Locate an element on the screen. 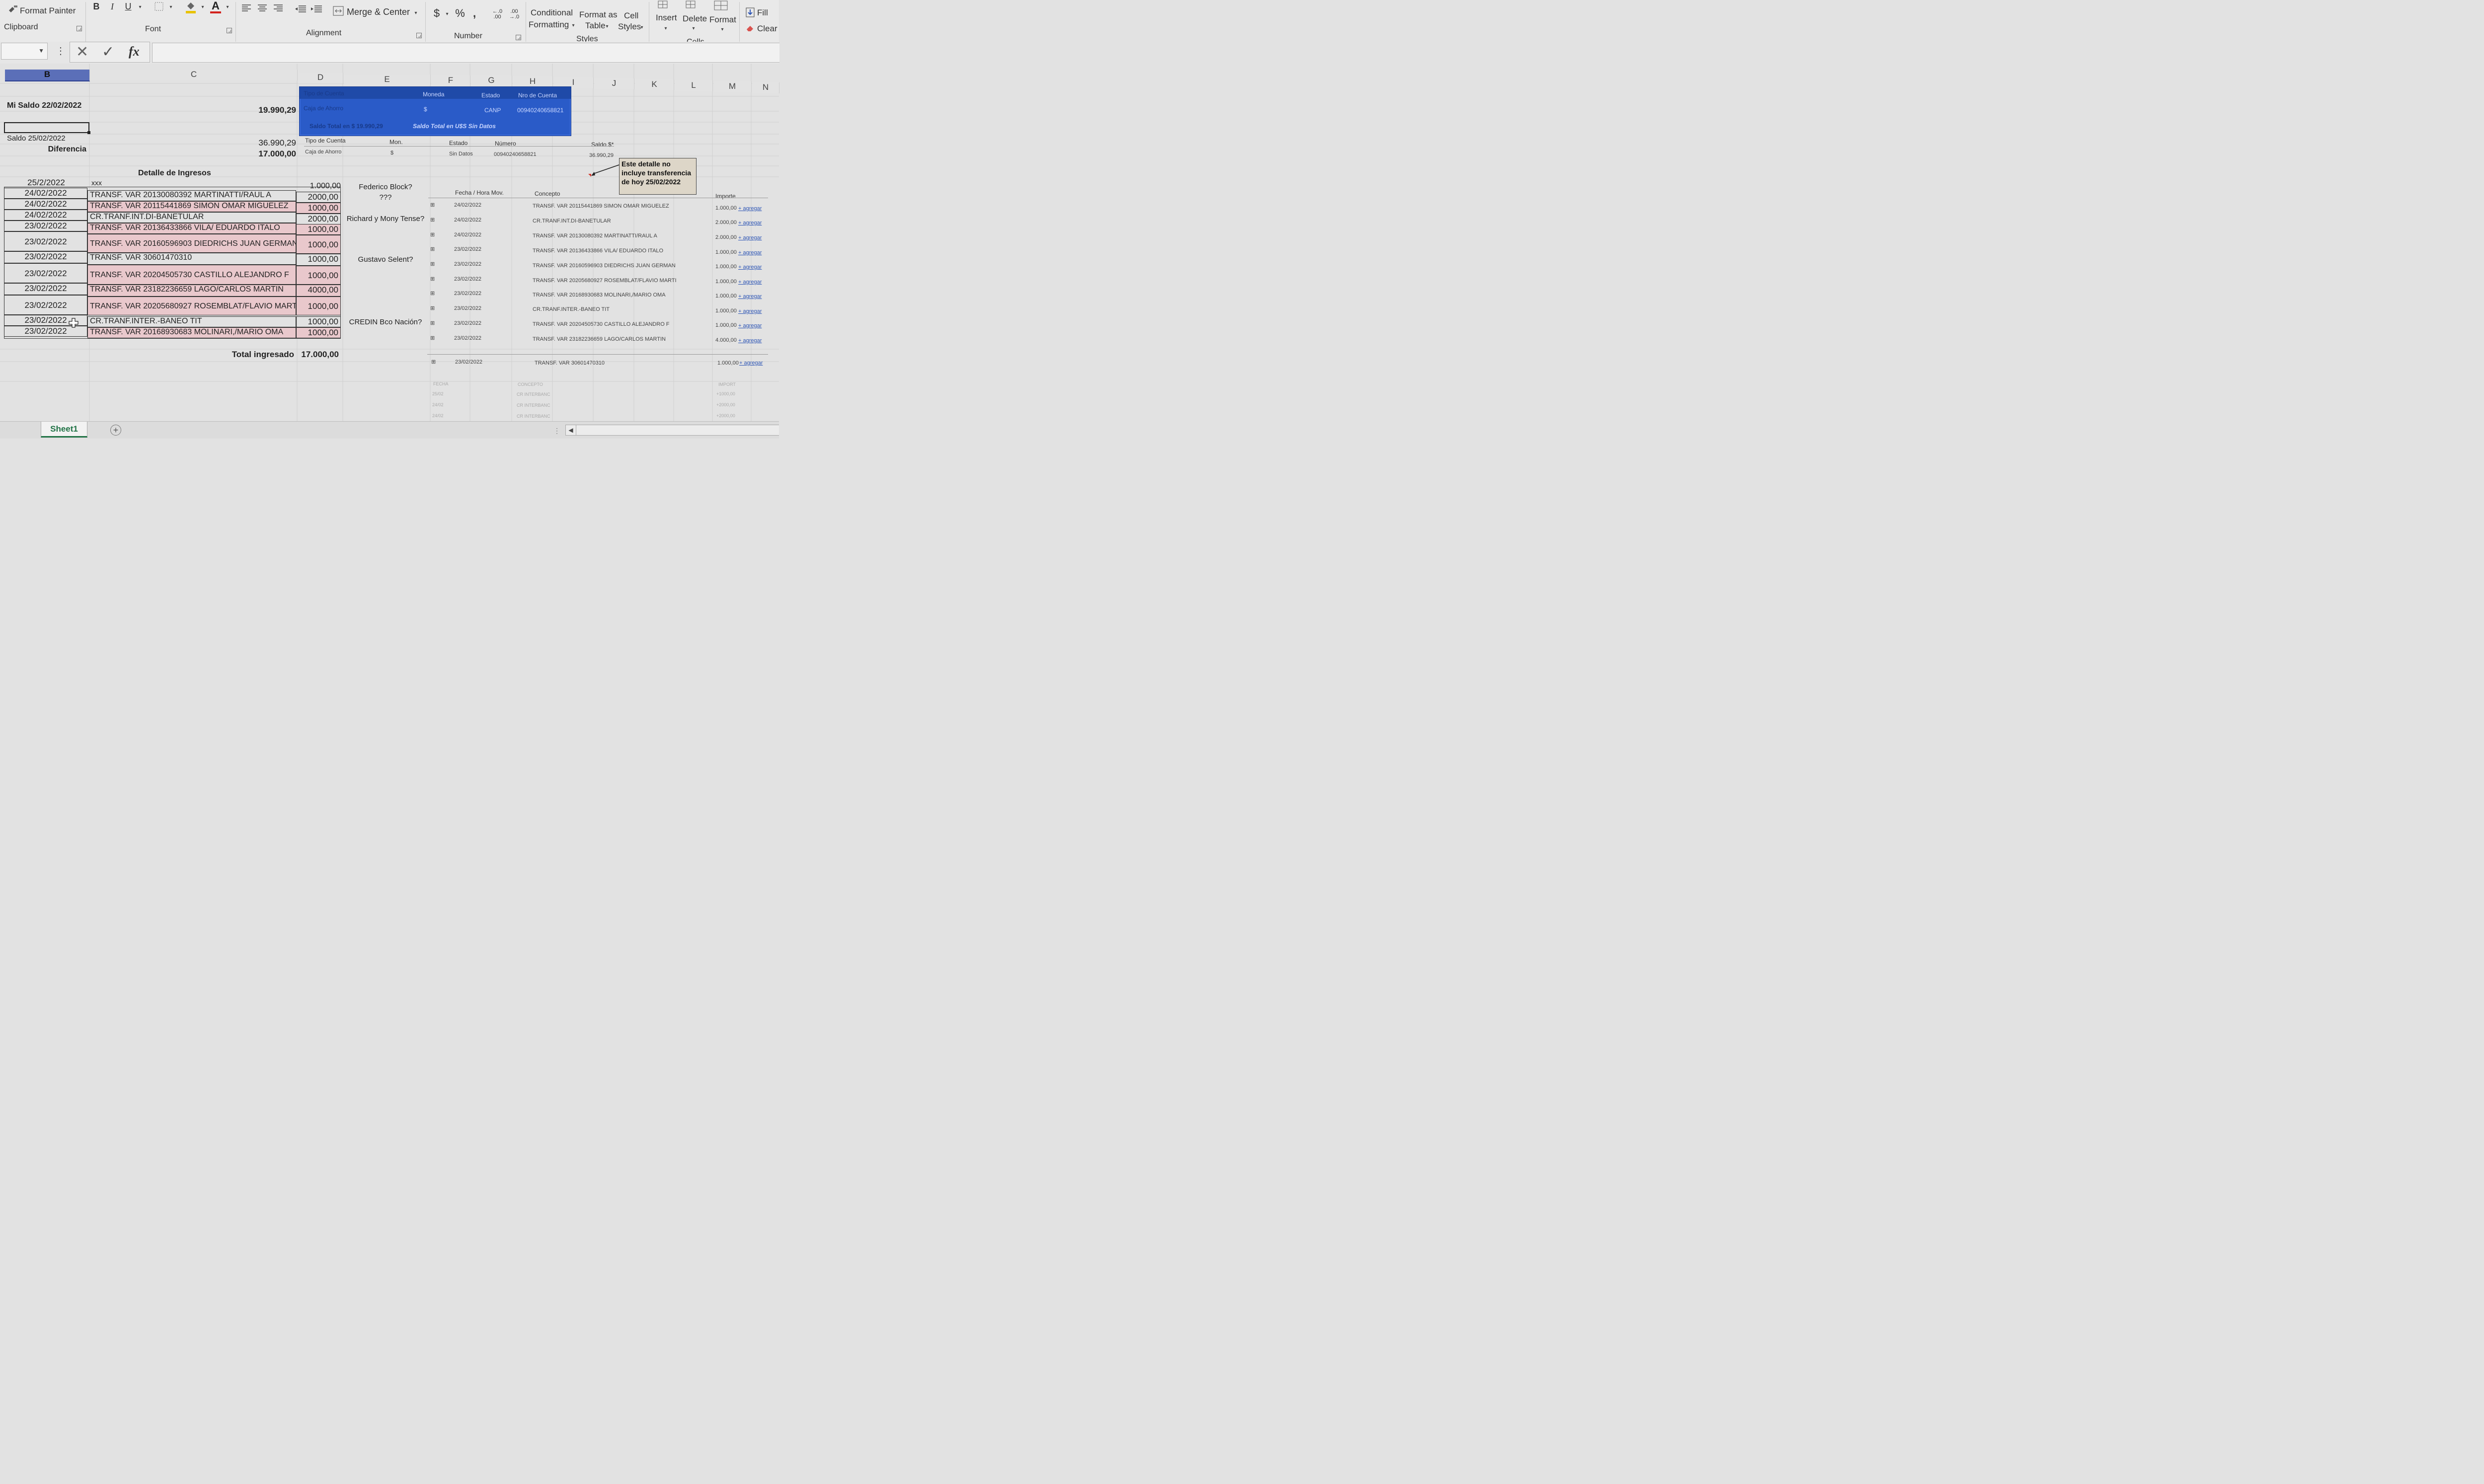 This screenshot has height=1484, width=2484. decrease-decimal-button: .00 →.0 is located at coordinates (514, 14).